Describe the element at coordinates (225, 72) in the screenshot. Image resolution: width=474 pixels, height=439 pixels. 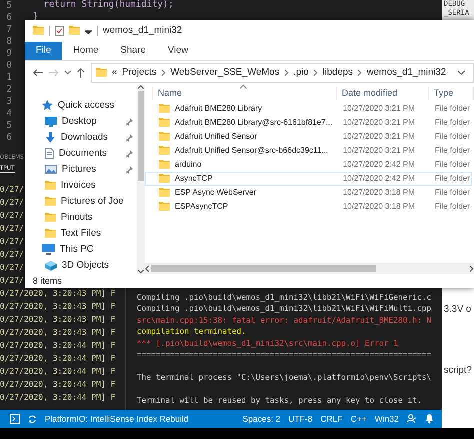
I see `breadcrumb-item: WebServer_SSE_WeMos` at that location.